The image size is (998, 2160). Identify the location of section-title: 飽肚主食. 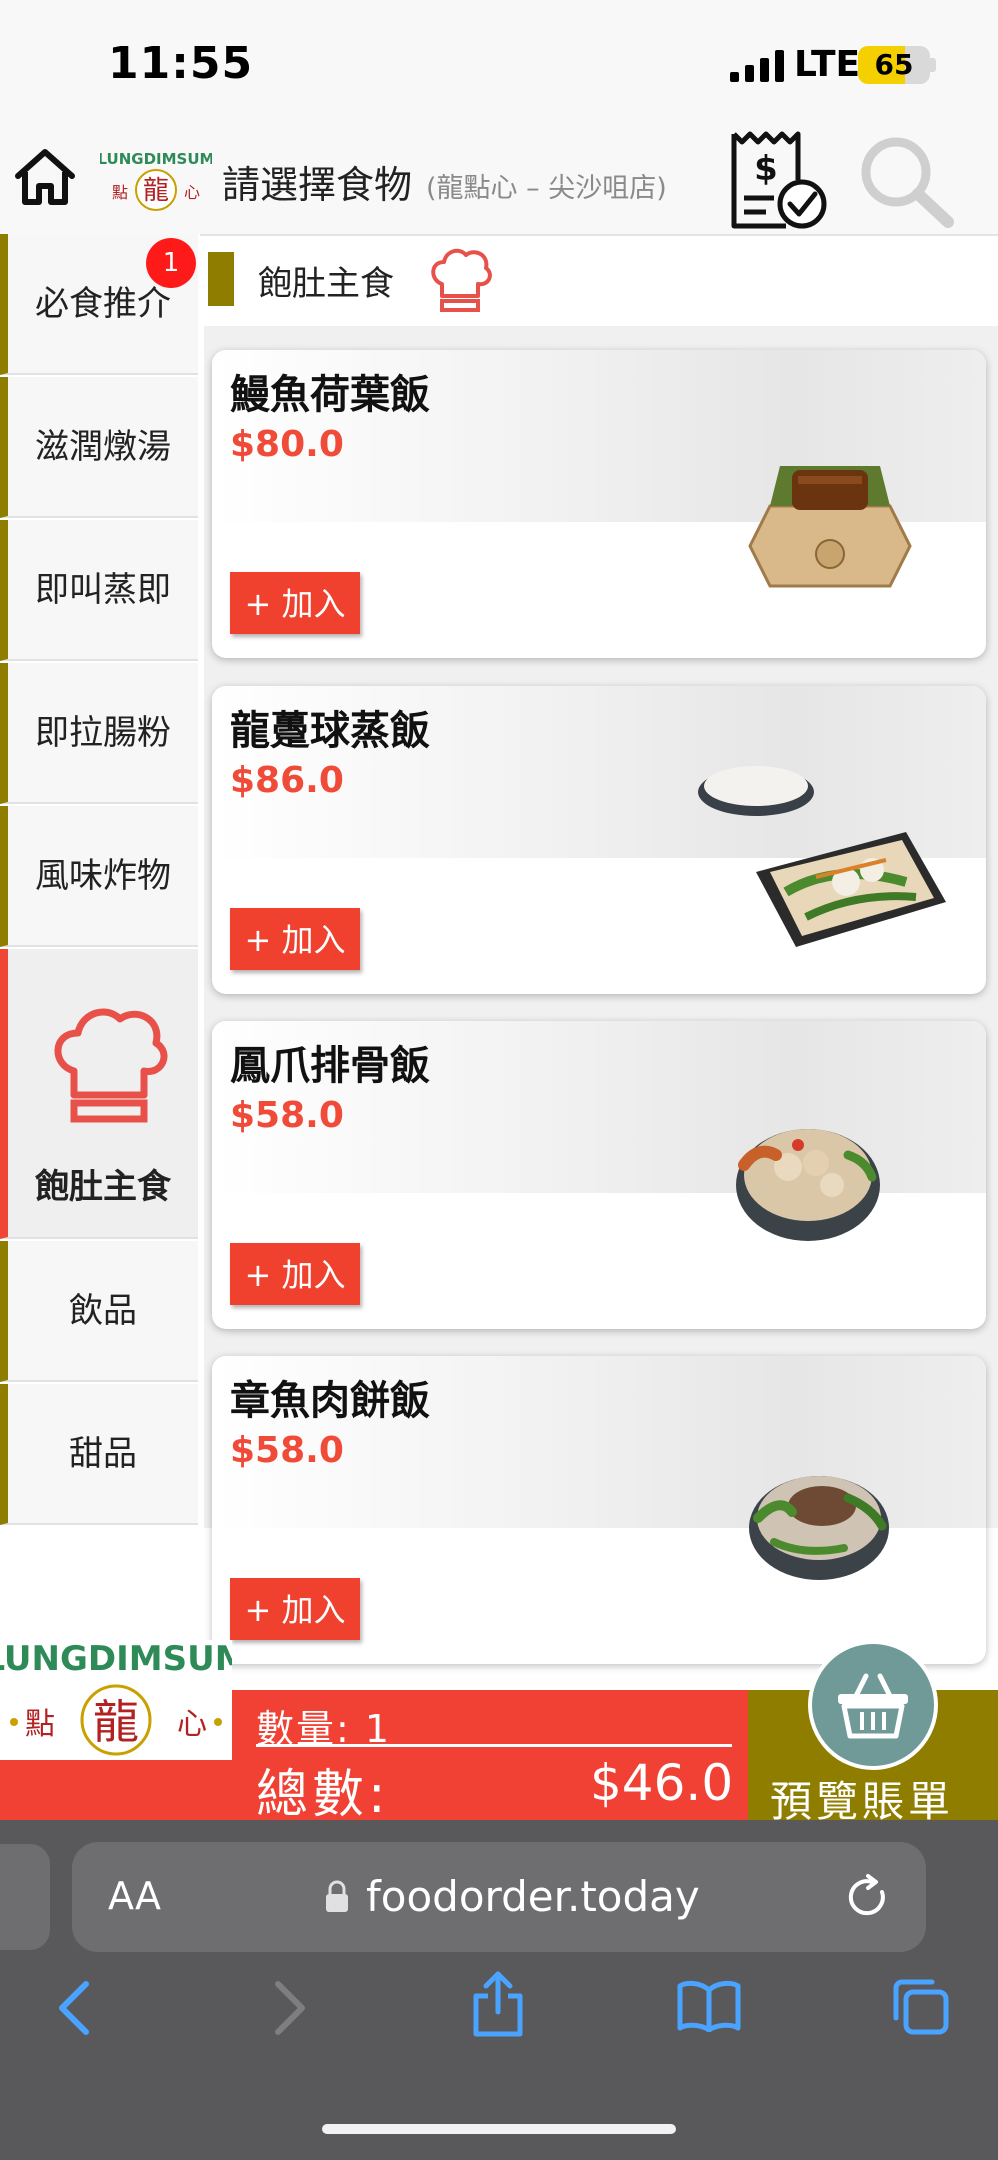
(326, 284).